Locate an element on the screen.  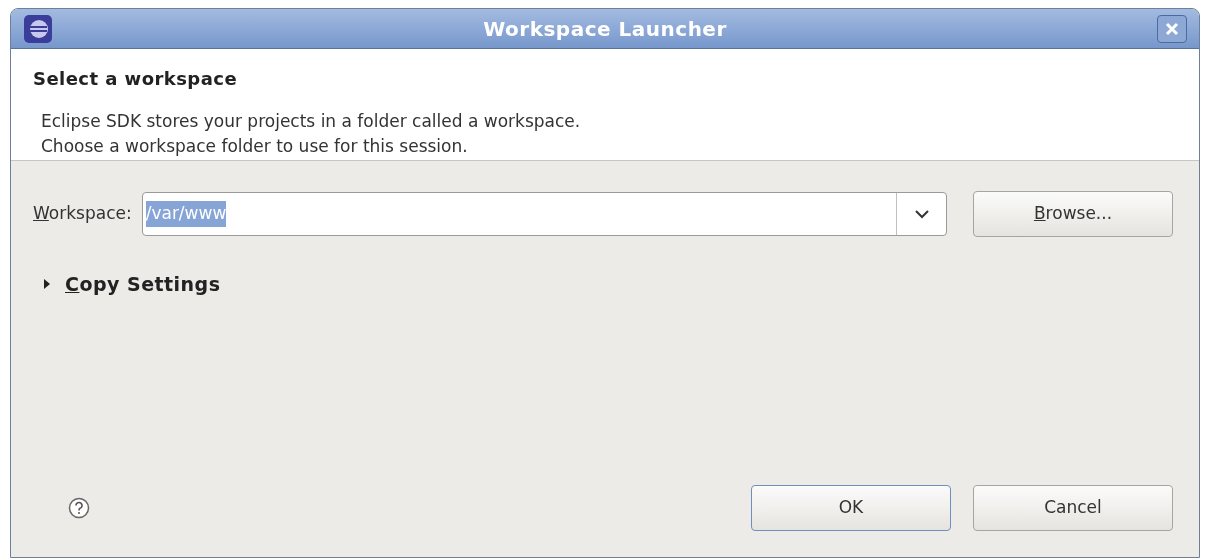
dropdown-chevron-icon is located at coordinates (921, 214).